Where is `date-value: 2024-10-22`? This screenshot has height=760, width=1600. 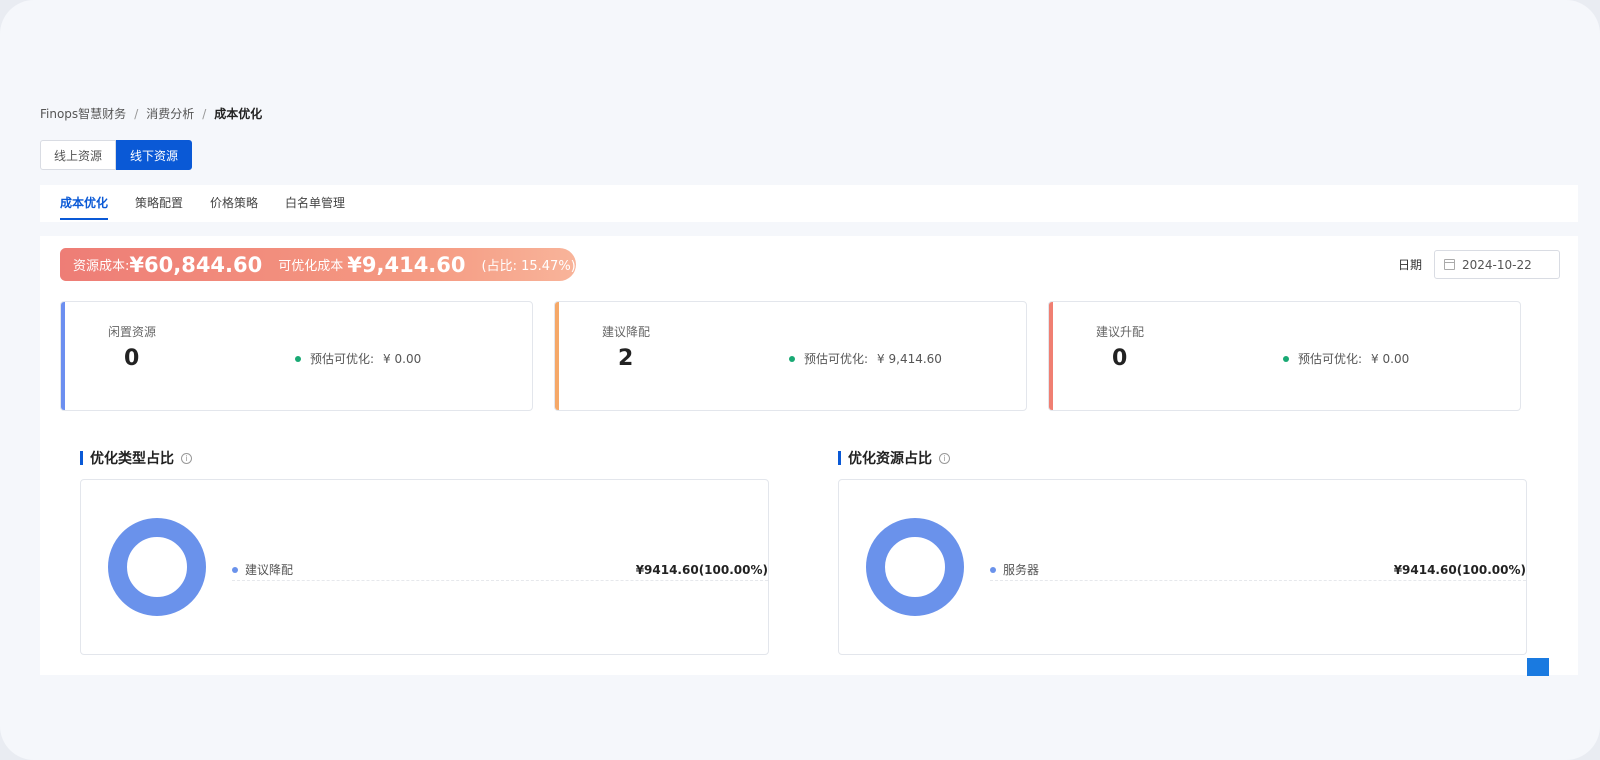 date-value: 2024-10-22 is located at coordinates (1497, 264).